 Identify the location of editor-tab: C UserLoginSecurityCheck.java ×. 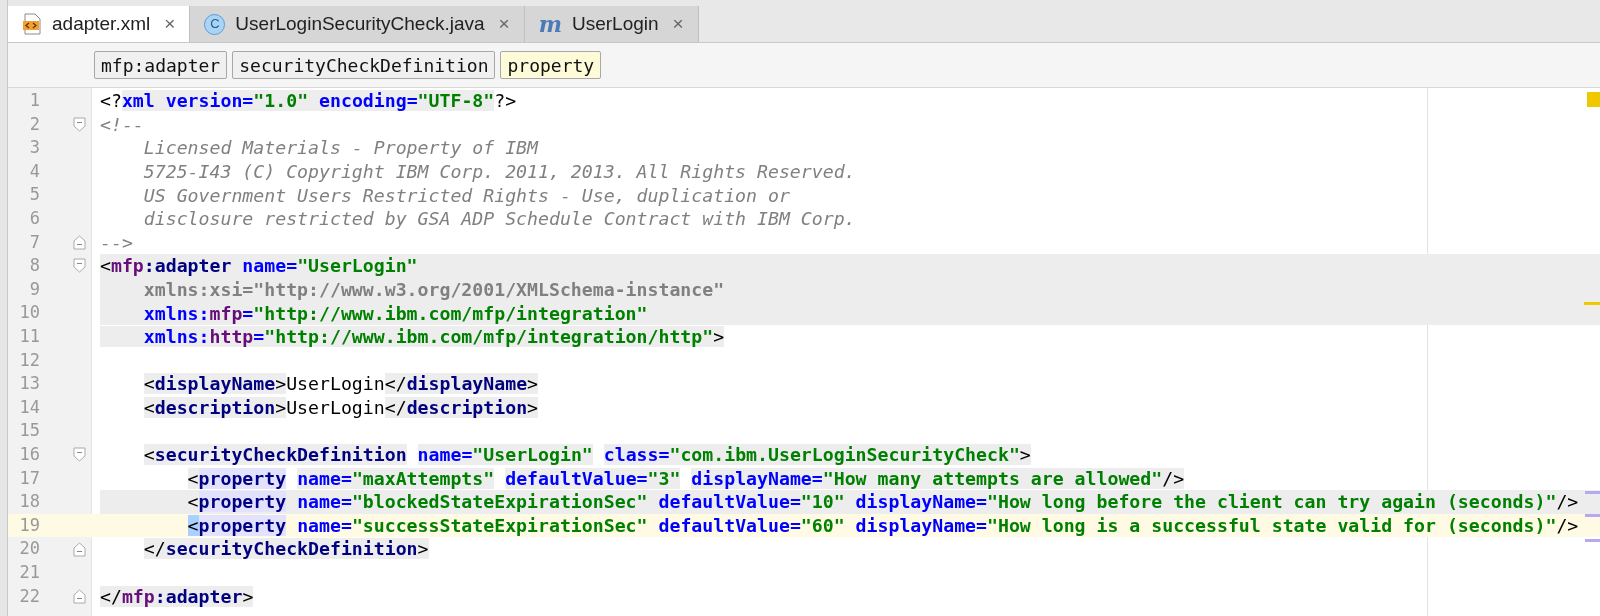
(357, 24).